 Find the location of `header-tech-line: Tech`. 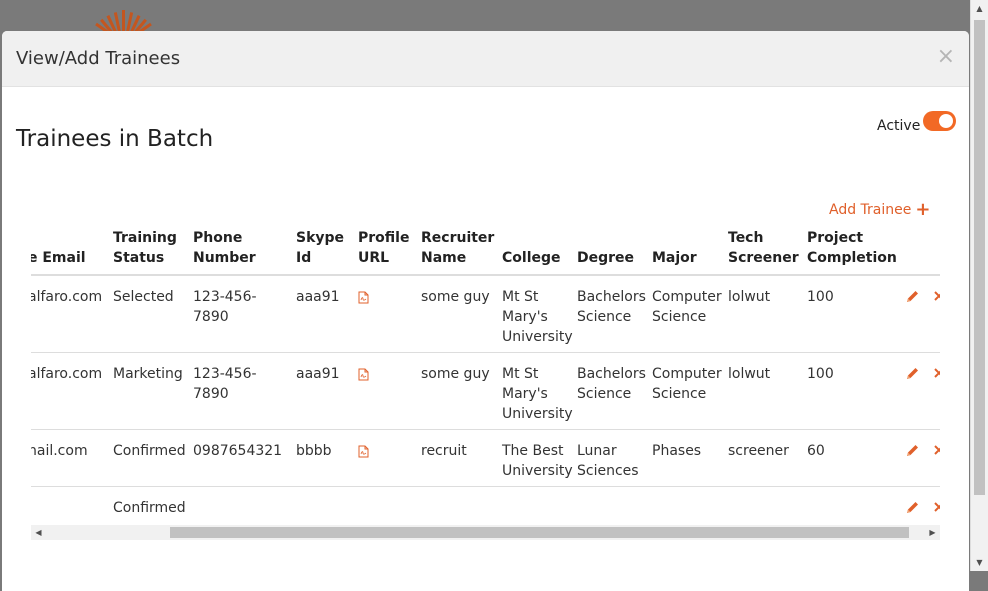

header-tech-line: Tech is located at coordinates (746, 238).